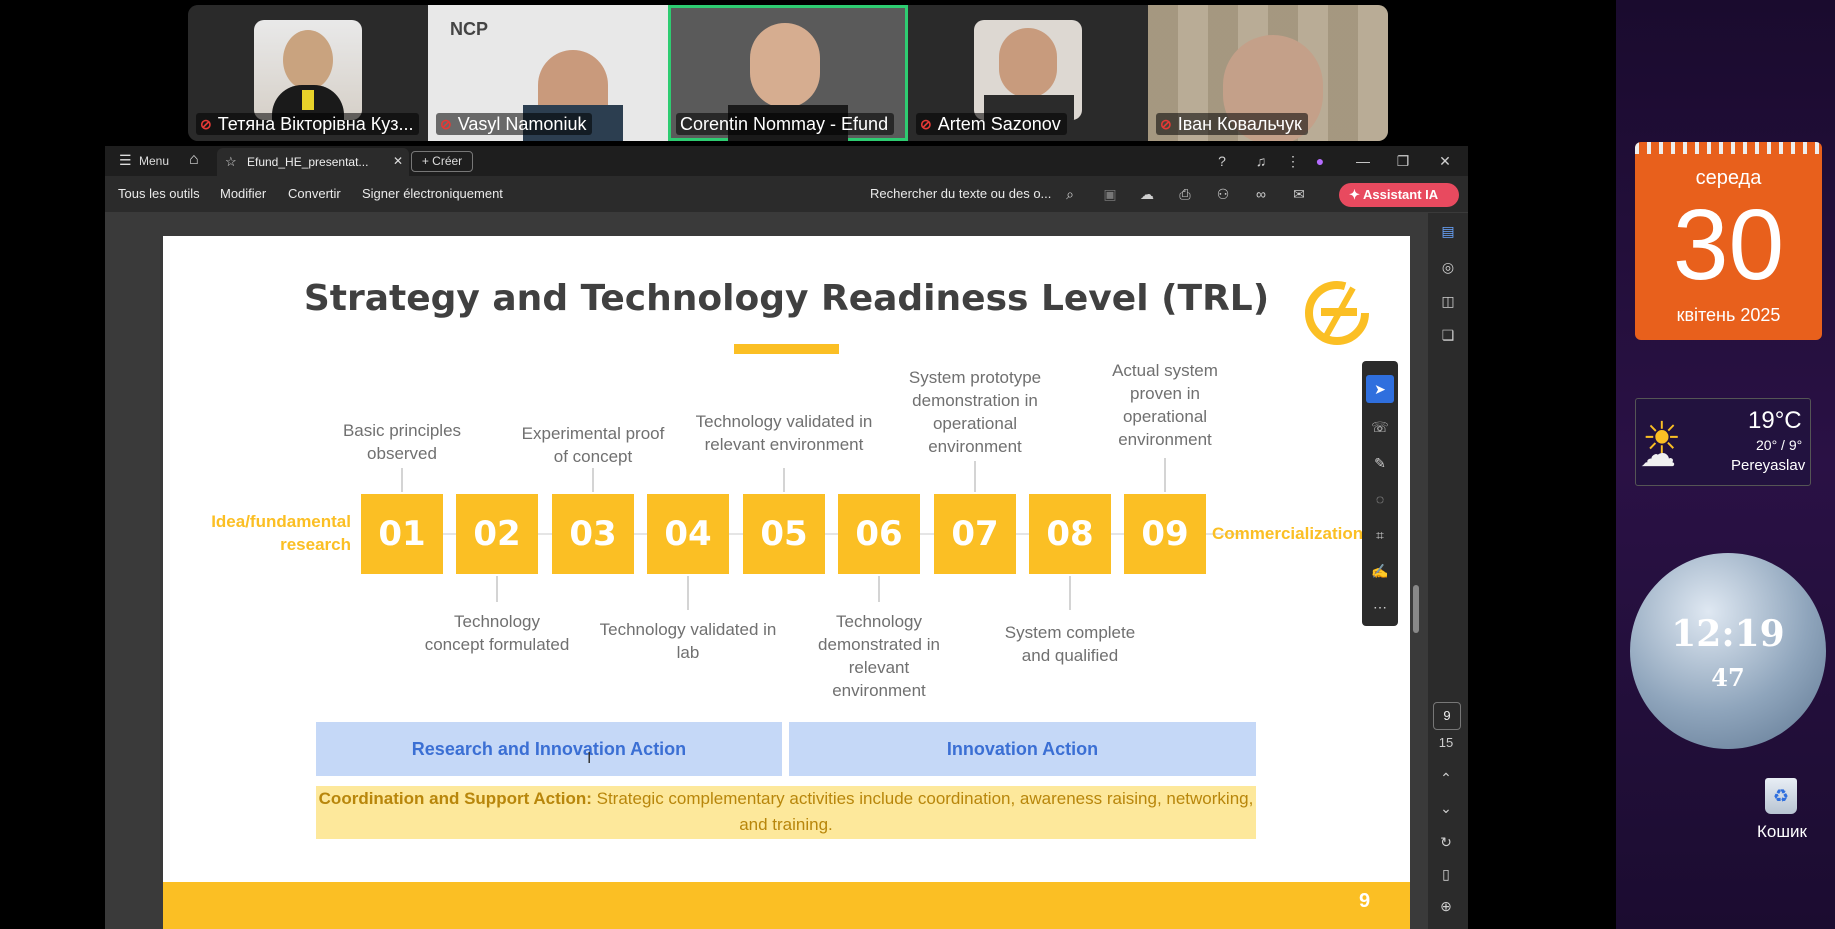 The width and height of the screenshot is (1835, 929). I want to click on comment-icon: ☏, so click(1380, 427).